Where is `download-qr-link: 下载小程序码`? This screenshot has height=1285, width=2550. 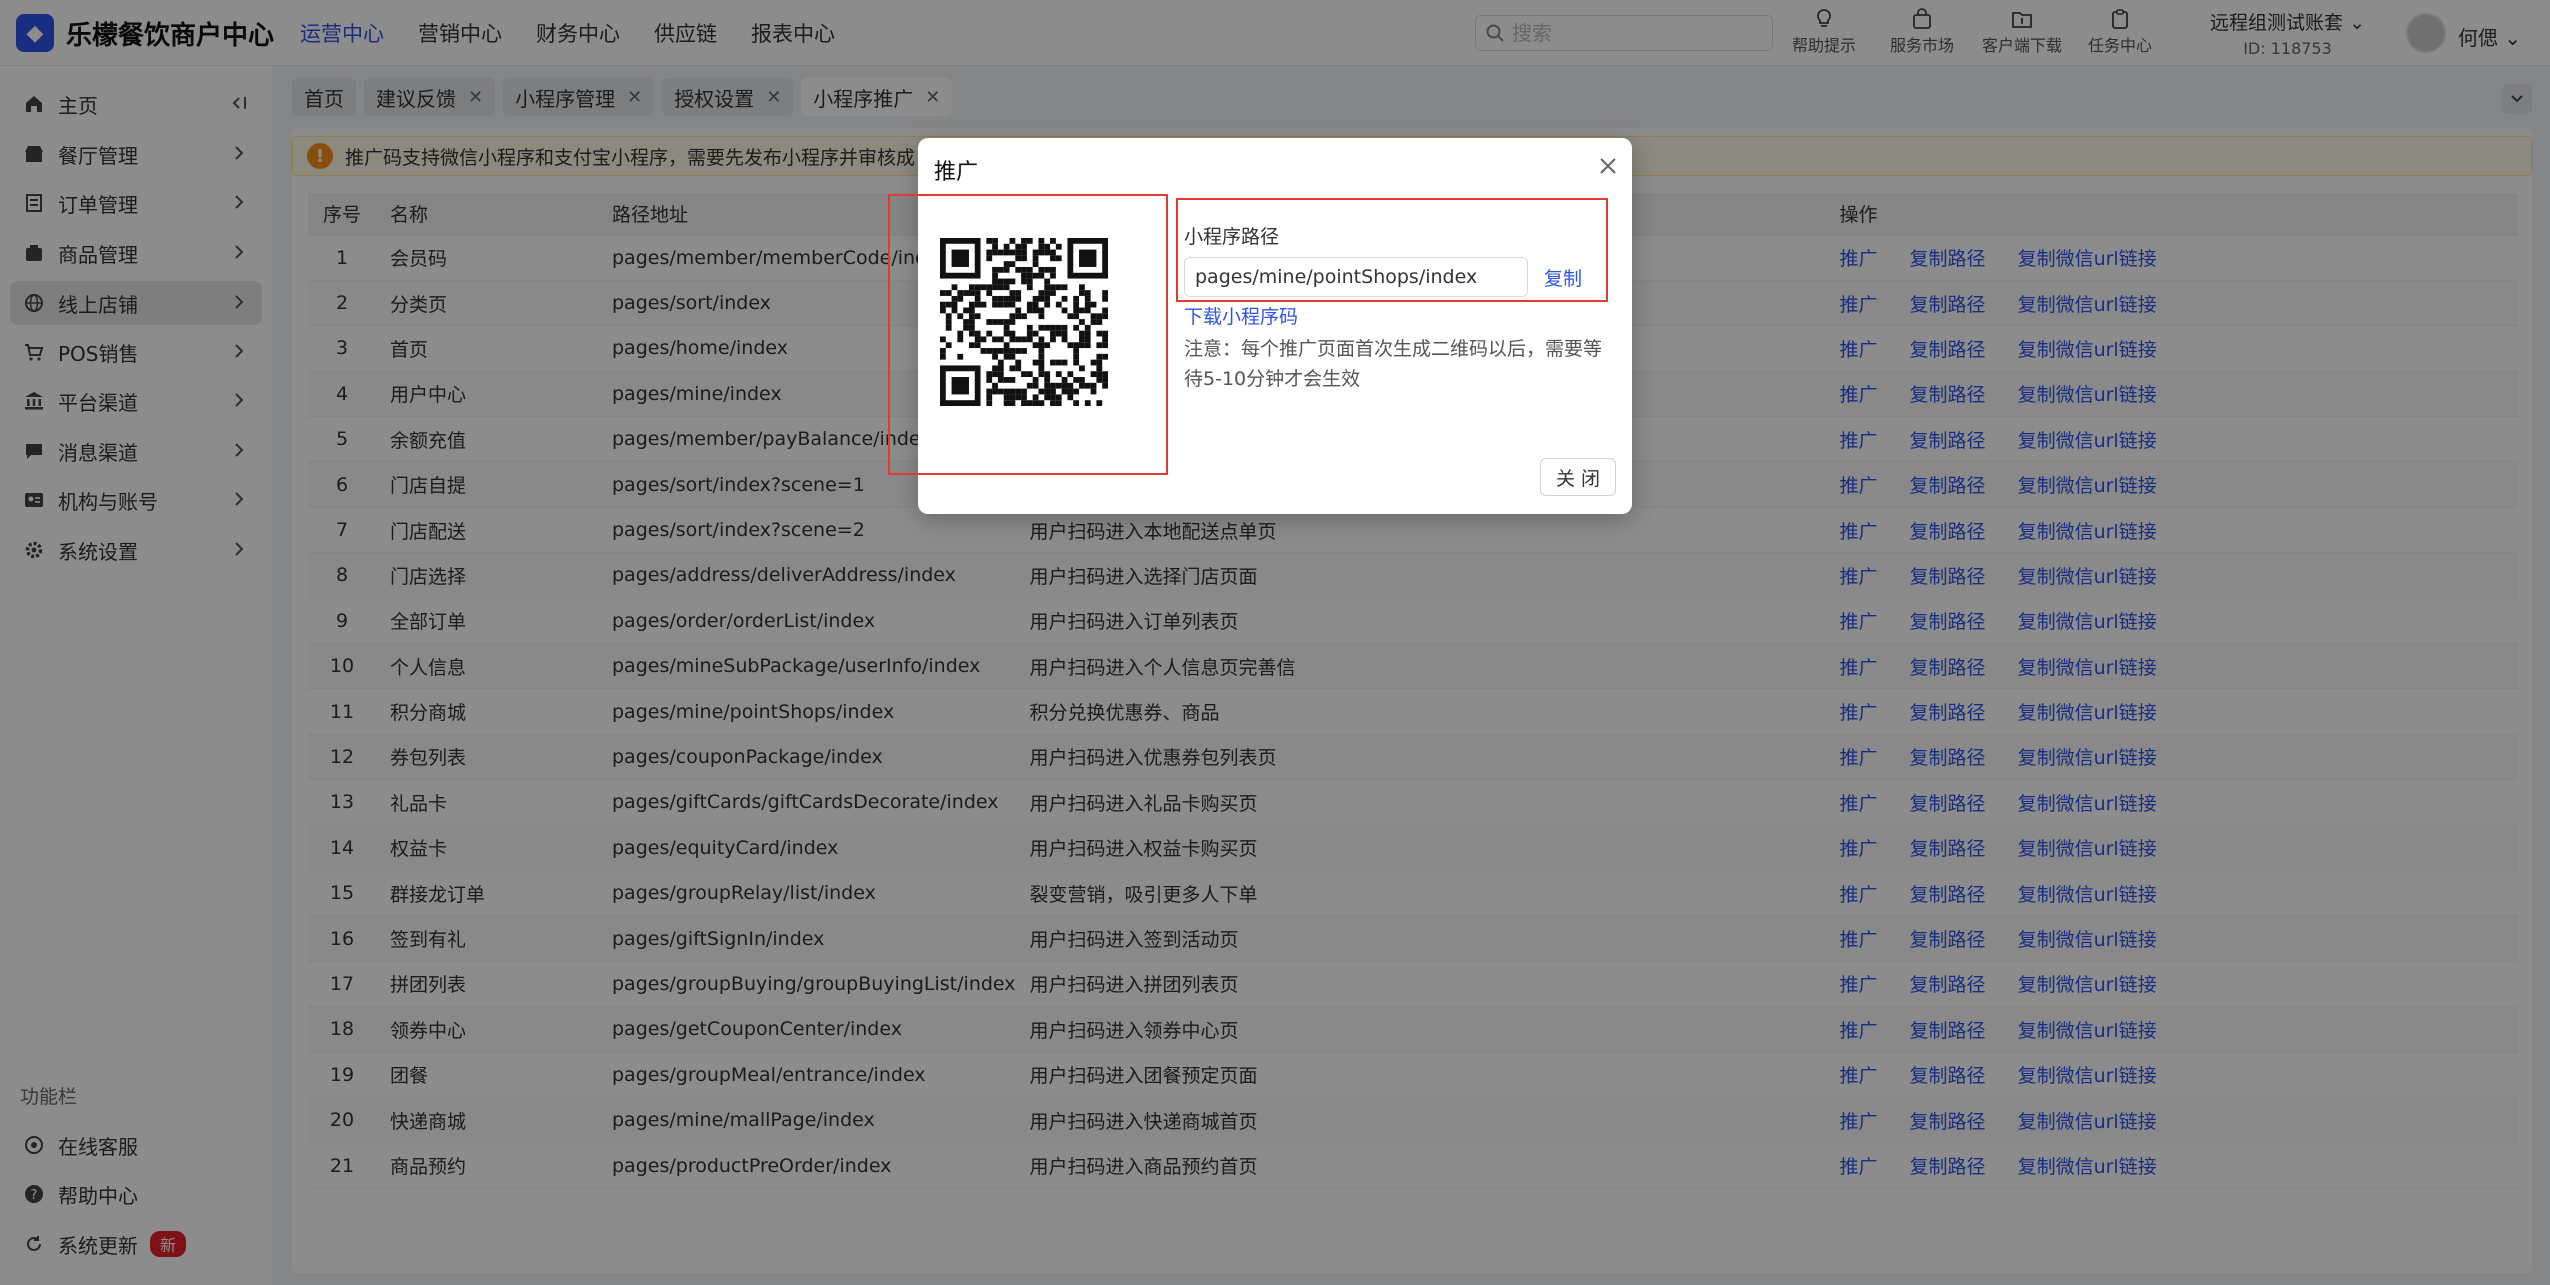
download-qr-link: 下载小程序码 is located at coordinates (1241, 315).